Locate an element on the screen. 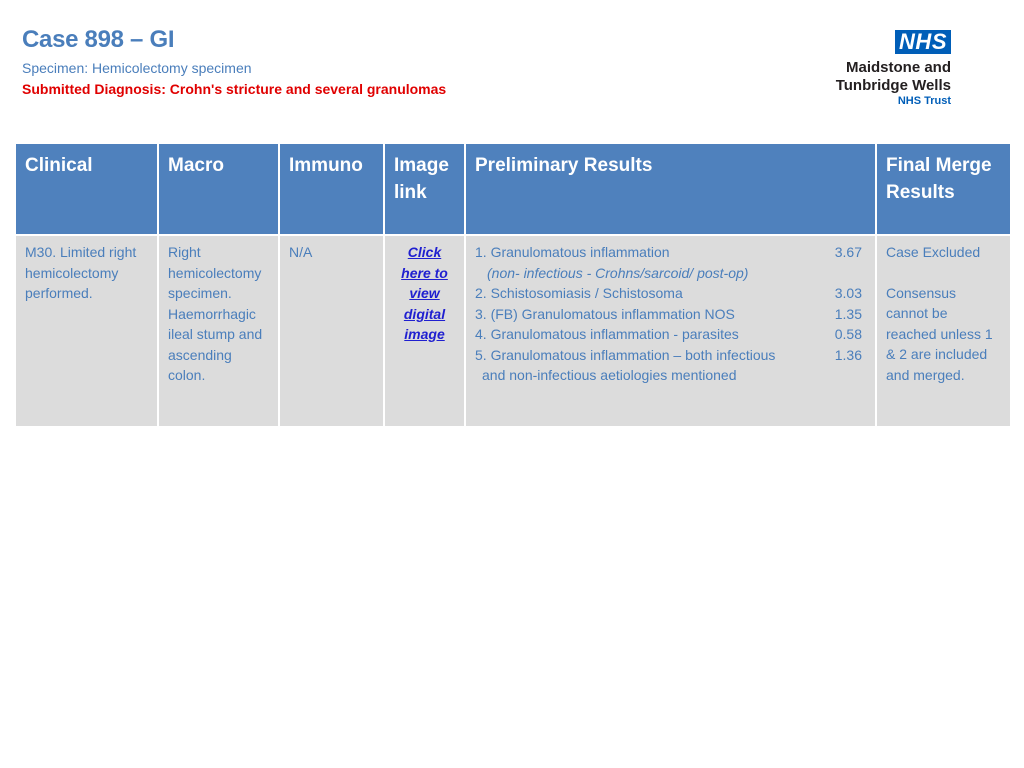  digital-image-link: Click here to view digital image is located at coordinates (424, 293).